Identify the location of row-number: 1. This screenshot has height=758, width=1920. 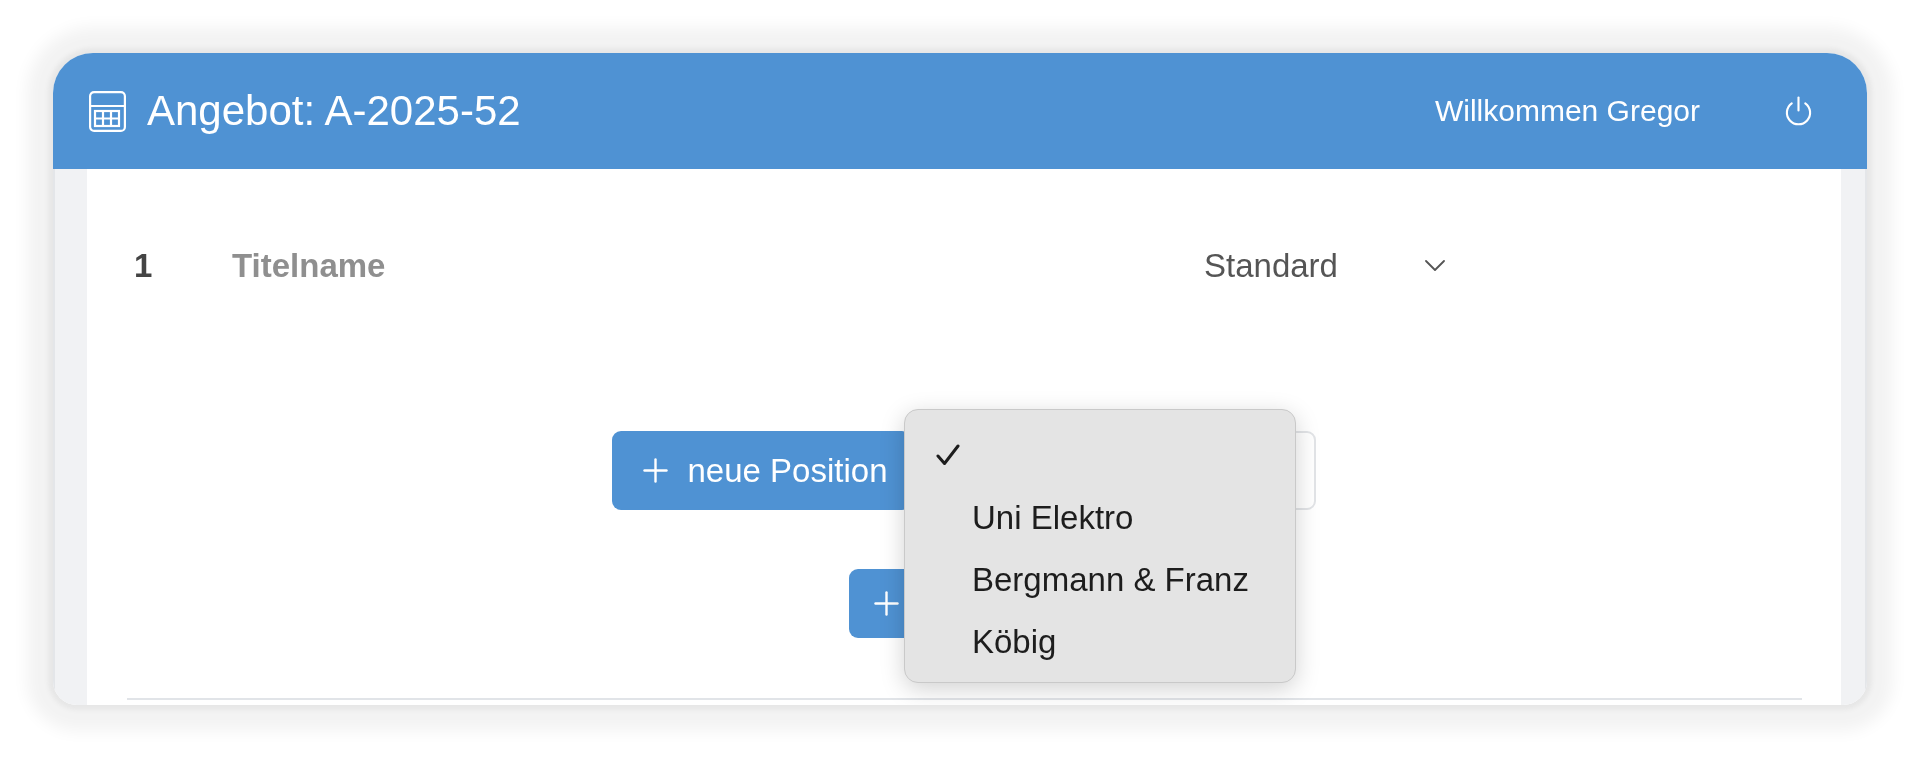
(144, 265).